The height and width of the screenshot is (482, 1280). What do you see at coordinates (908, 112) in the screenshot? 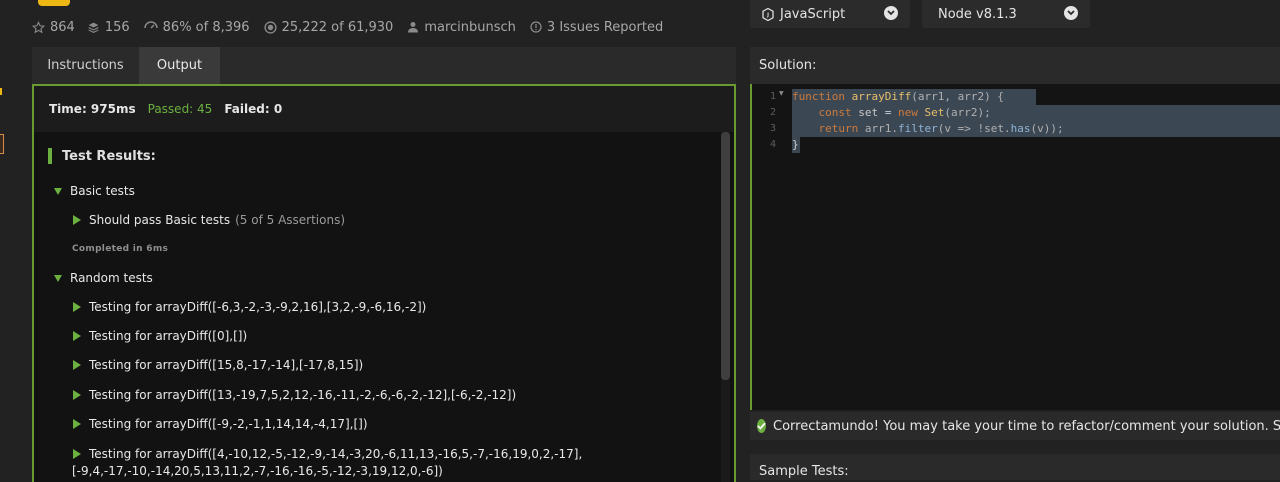
I see `code-token: new` at bounding box center [908, 112].